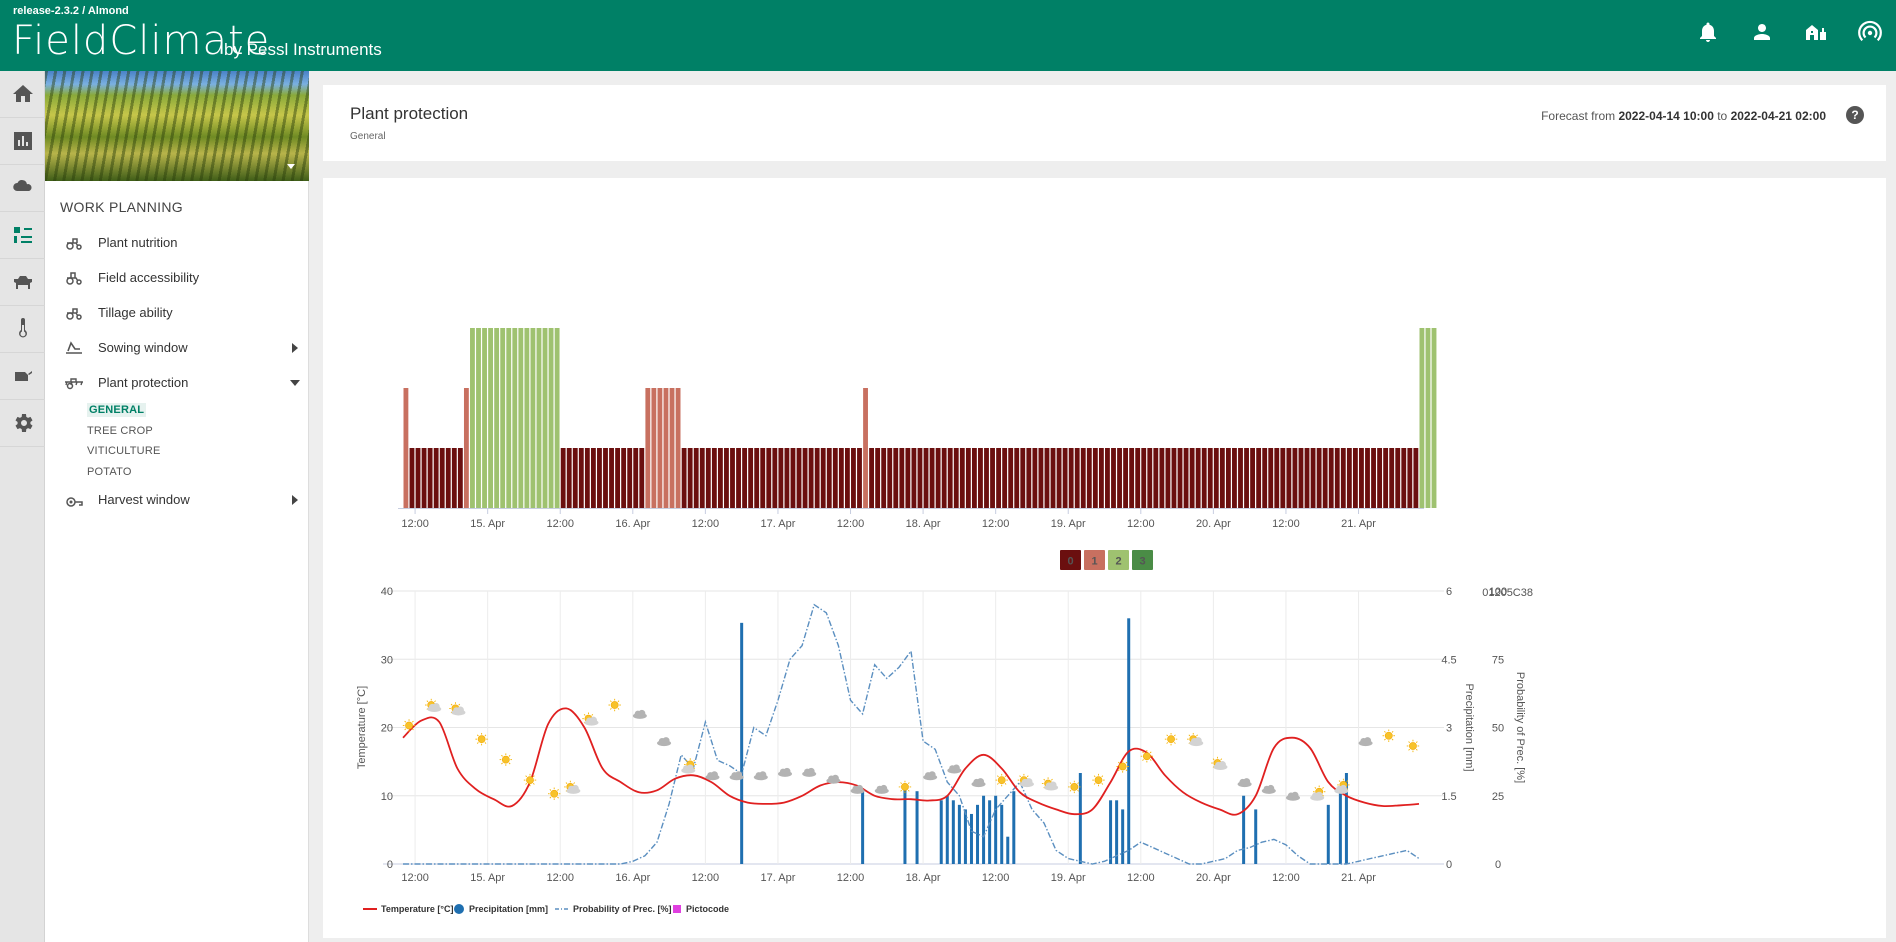  Describe the element at coordinates (176, 312) in the screenshot. I see `sidebar-item-tillage-ability: Tillage ability` at that location.